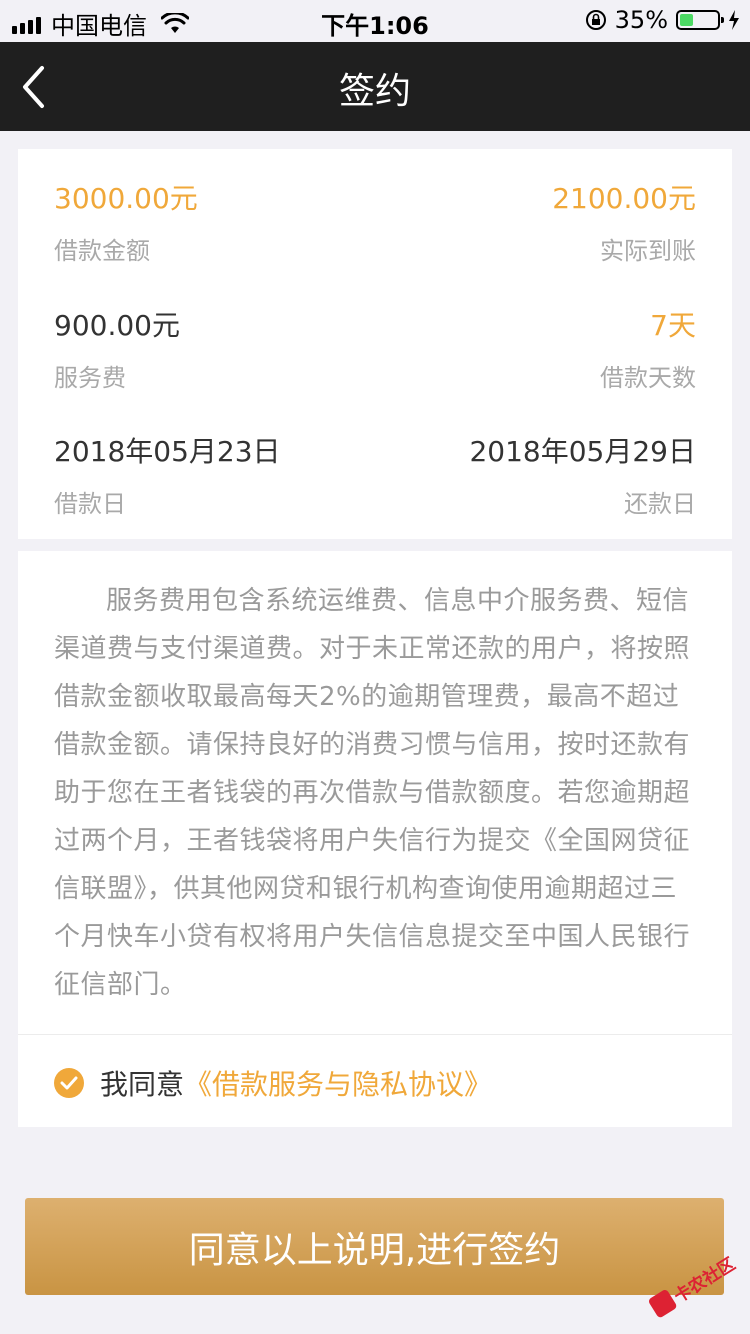 The width and height of the screenshot is (750, 1334). Describe the element at coordinates (624, 221) in the screenshot. I see `received-amount-cell: 2100.00元 实际到账` at that location.